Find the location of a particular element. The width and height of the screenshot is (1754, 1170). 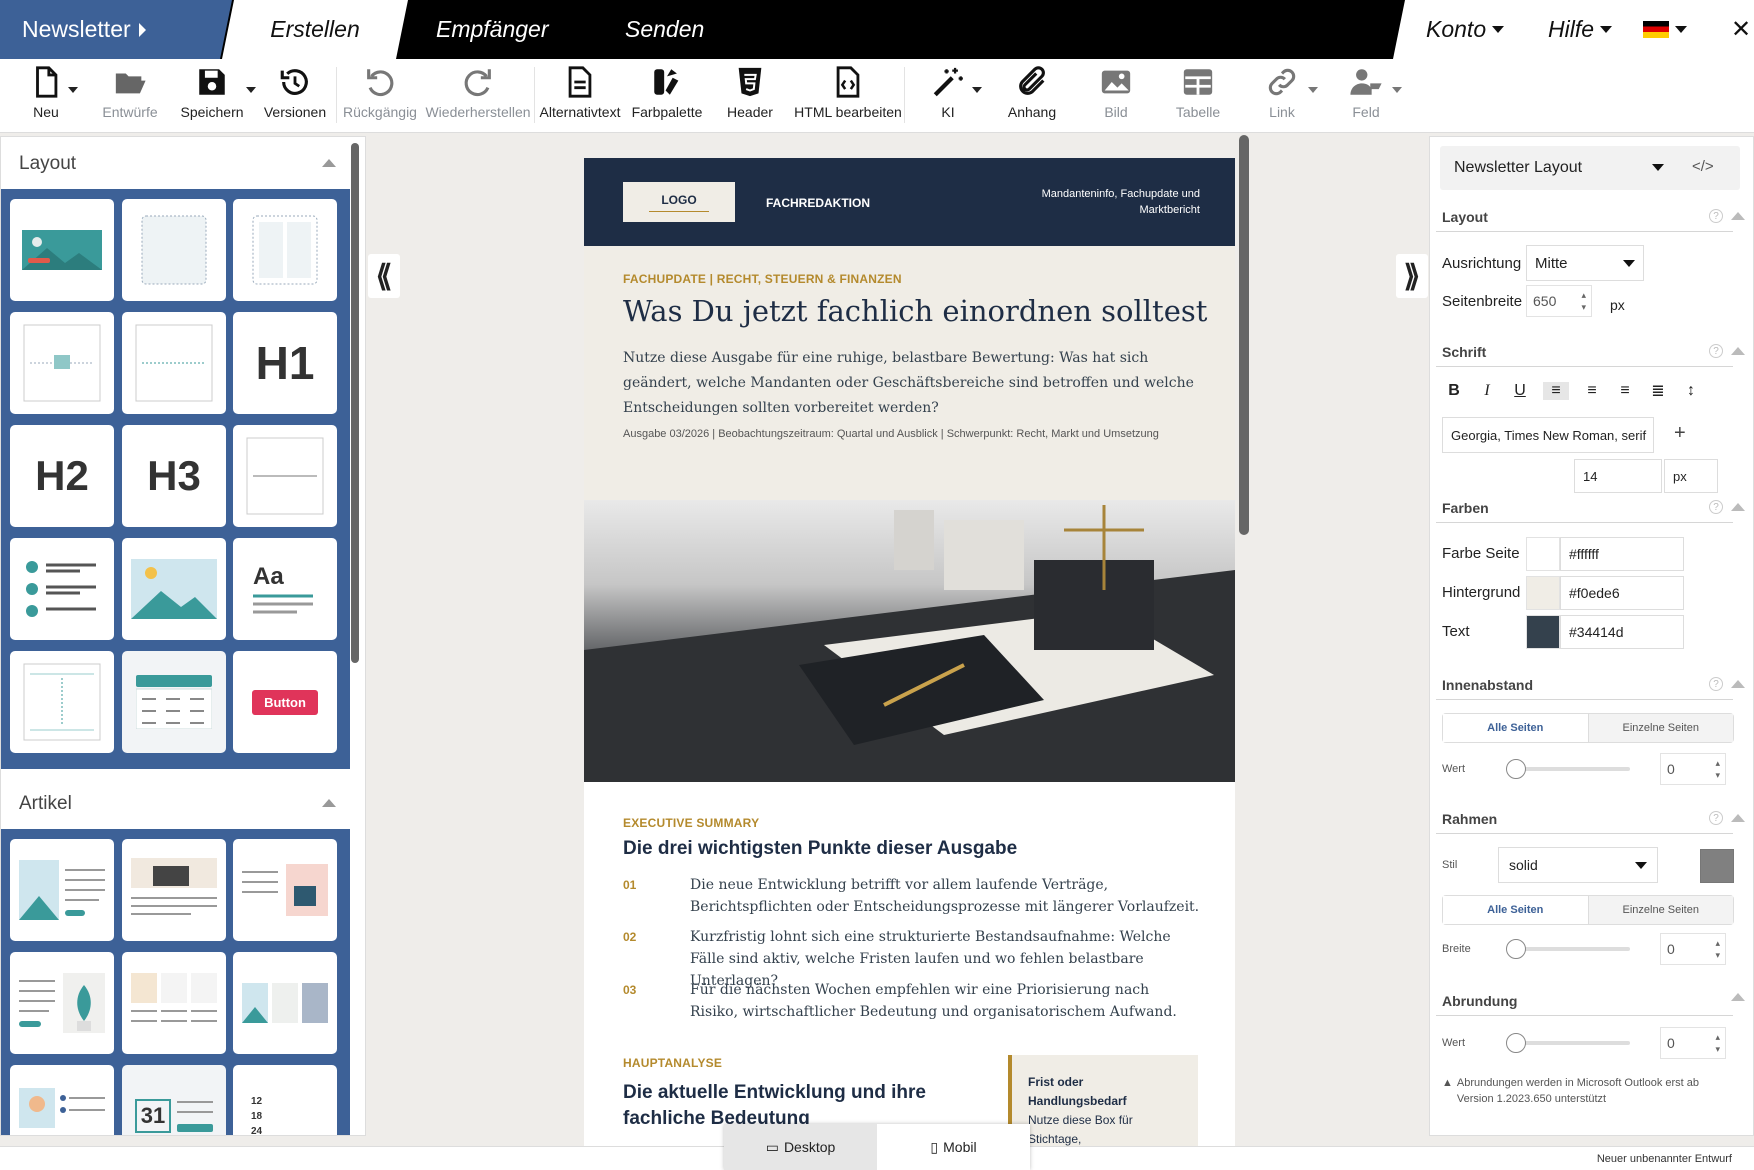

article-gallery is located at coordinates (285, 1003).